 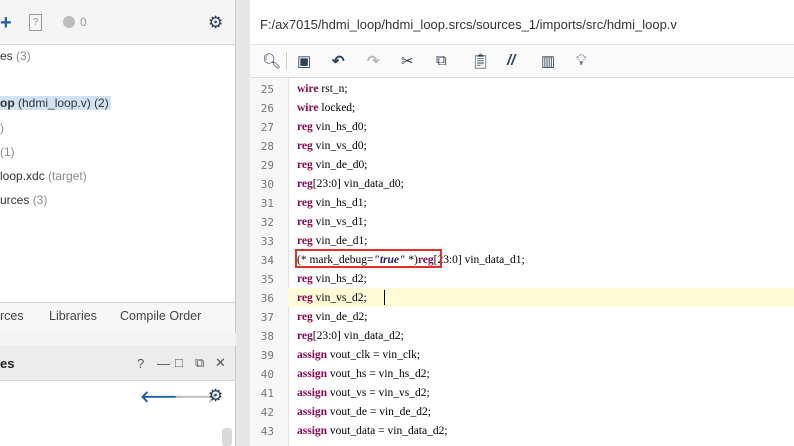 I want to click on badge-count: 0, so click(x=83, y=22).